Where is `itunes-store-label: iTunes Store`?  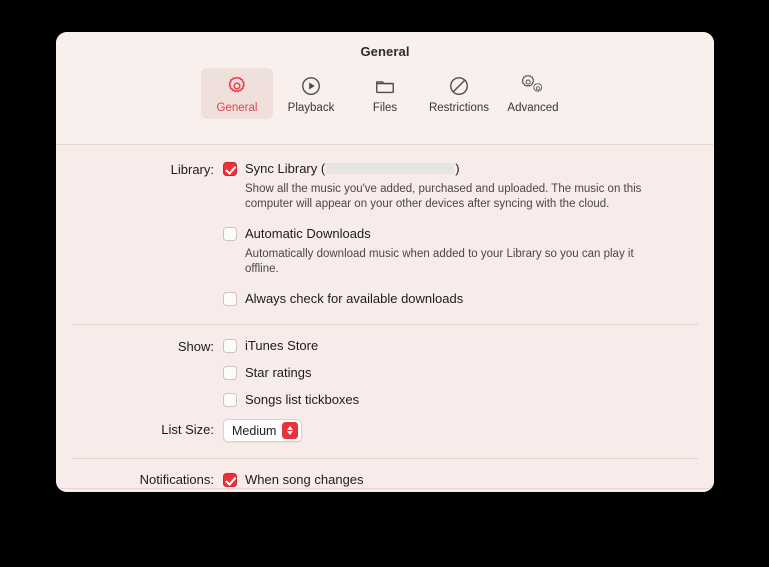
itunes-store-label: iTunes Store is located at coordinates (282, 345).